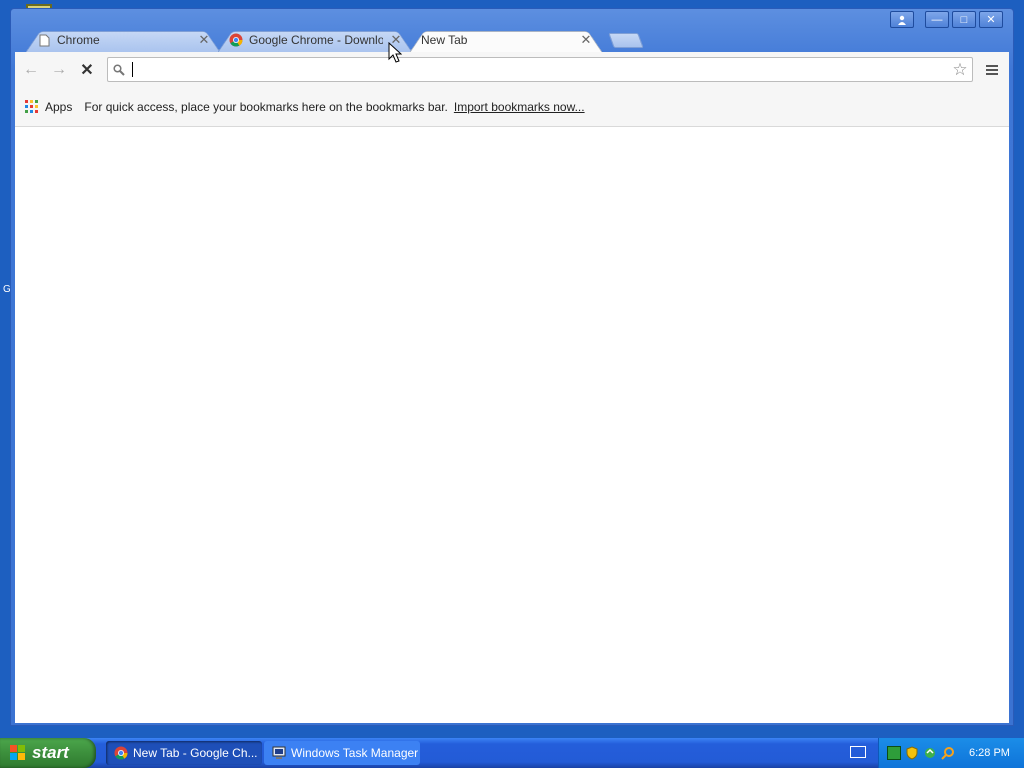 The height and width of the screenshot is (768, 1024). What do you see at coordinates (18, 753) in the screenshot?
I see `windows-logo-icon` at bounding box center [18, 753].